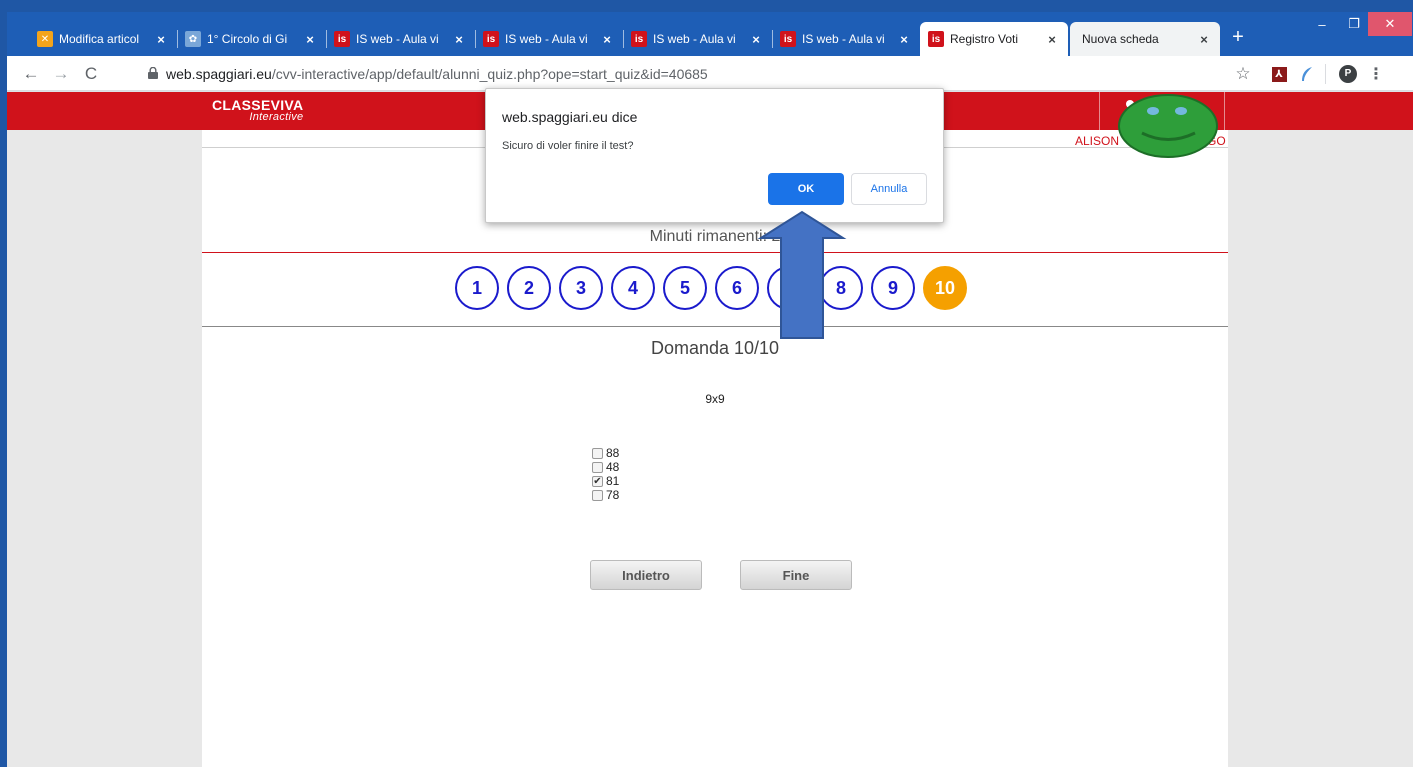 The width and height of the screenshot is (1413, 767). What do you see at coordinates (1325, 74) in the screenshot?
I see `toolbar-separator` at bounding box center [1325, 74].